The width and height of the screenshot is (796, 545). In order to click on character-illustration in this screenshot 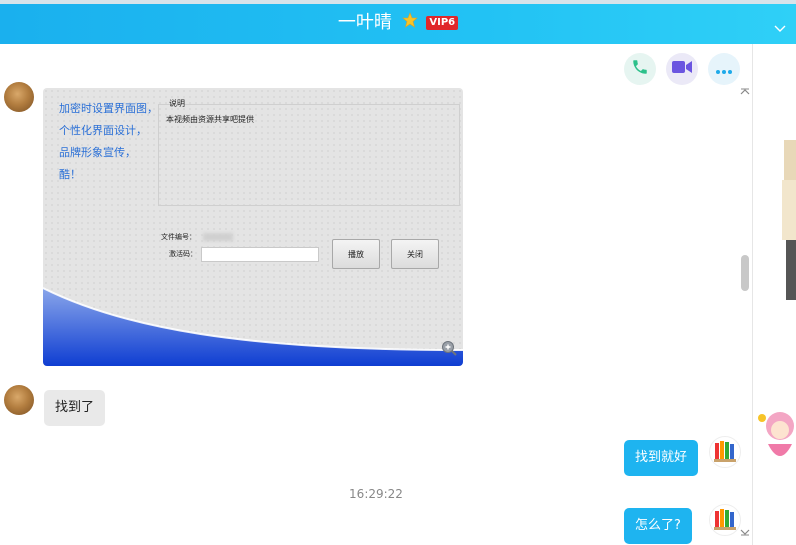, I will do `click(789, 220)`.